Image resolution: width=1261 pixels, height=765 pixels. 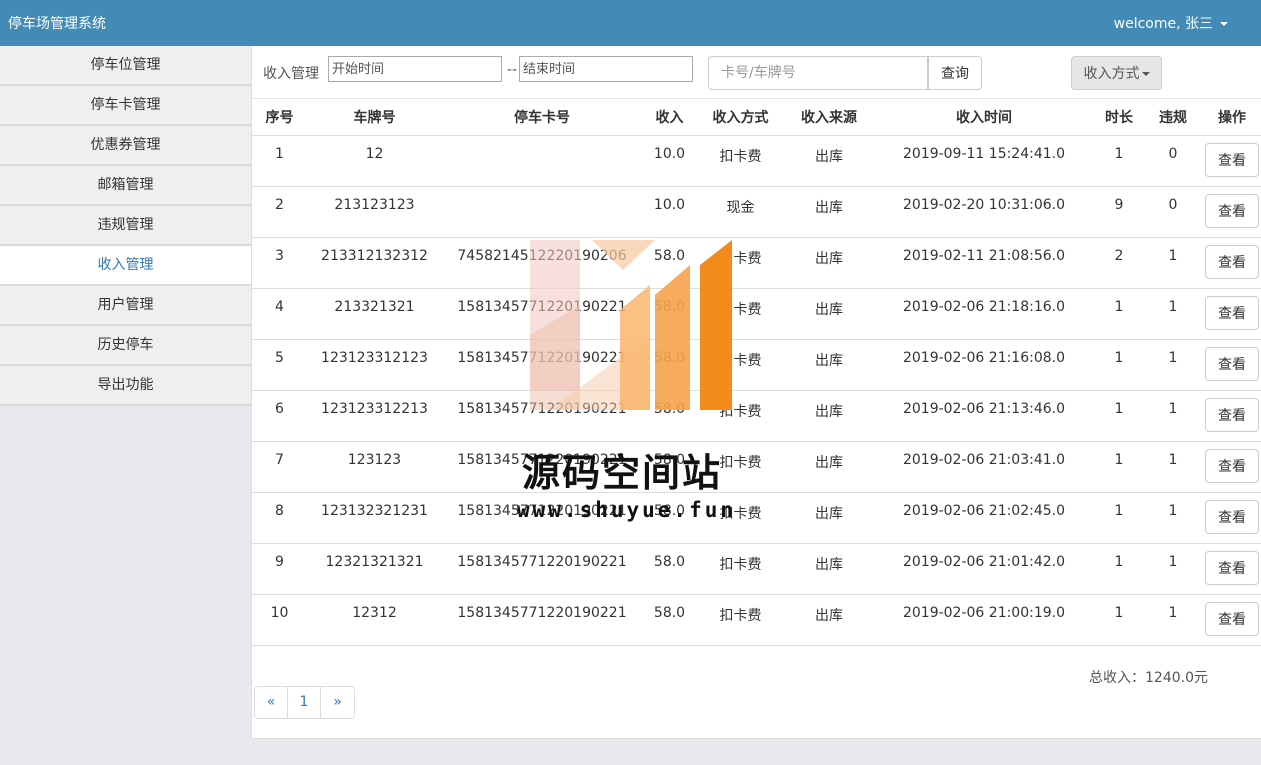 I want to click on app-title: 停车场管理系统, so click(x=57, y=23).